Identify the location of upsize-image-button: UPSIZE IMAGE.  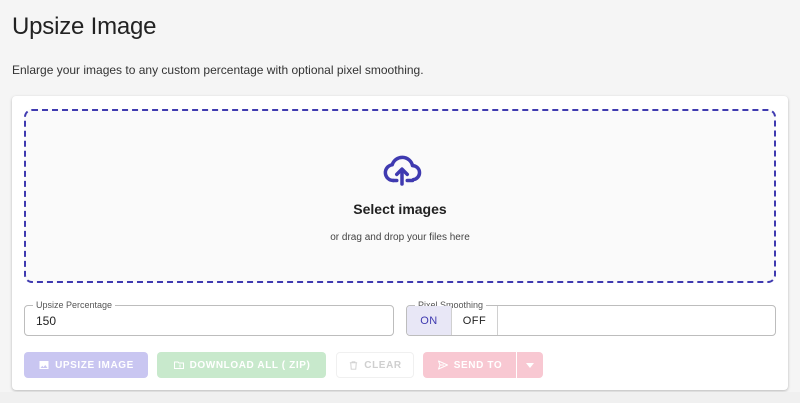
(86, 365).